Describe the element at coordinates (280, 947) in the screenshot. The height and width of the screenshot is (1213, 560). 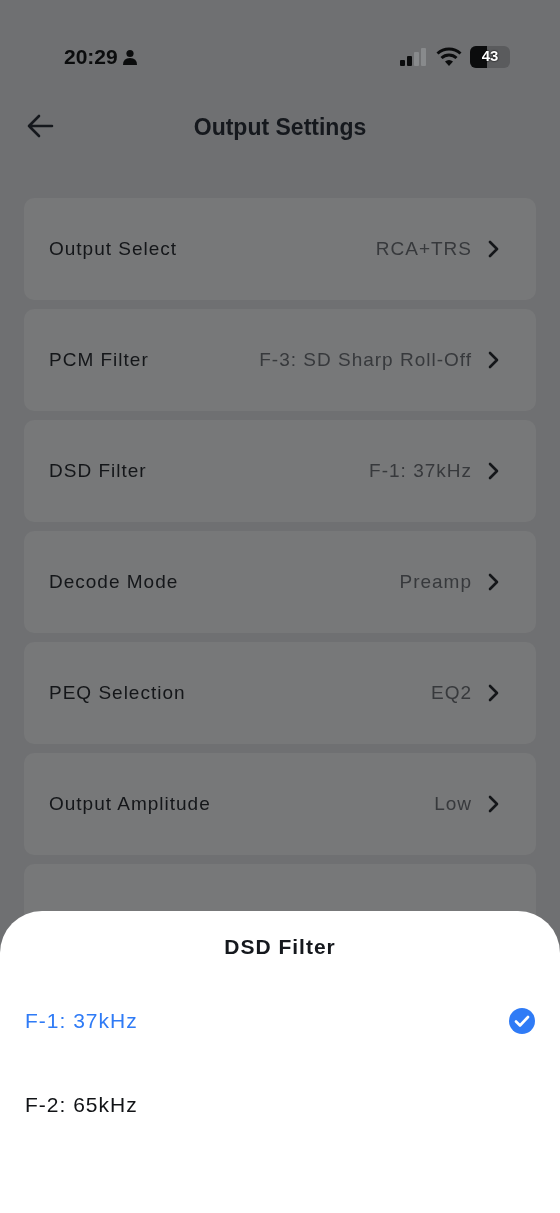
I see `sheet-title: DSD Filter` at that location.